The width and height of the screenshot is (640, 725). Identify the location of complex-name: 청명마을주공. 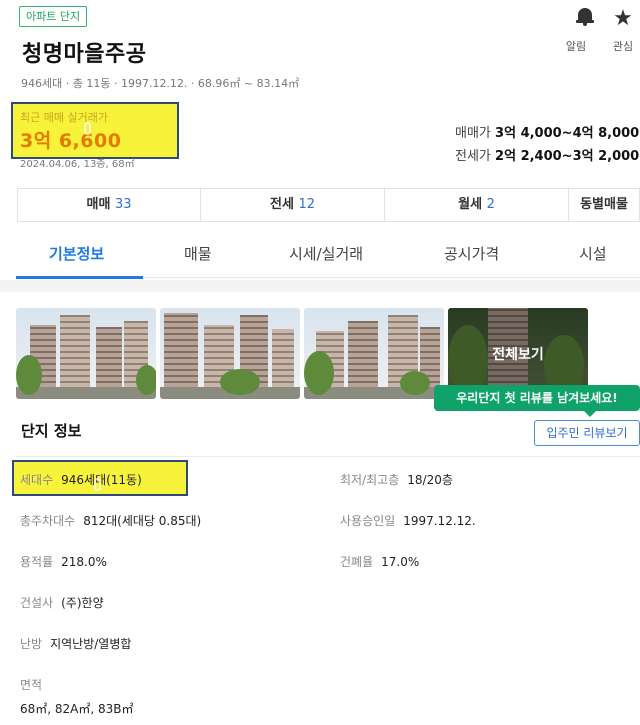
(84, 54).